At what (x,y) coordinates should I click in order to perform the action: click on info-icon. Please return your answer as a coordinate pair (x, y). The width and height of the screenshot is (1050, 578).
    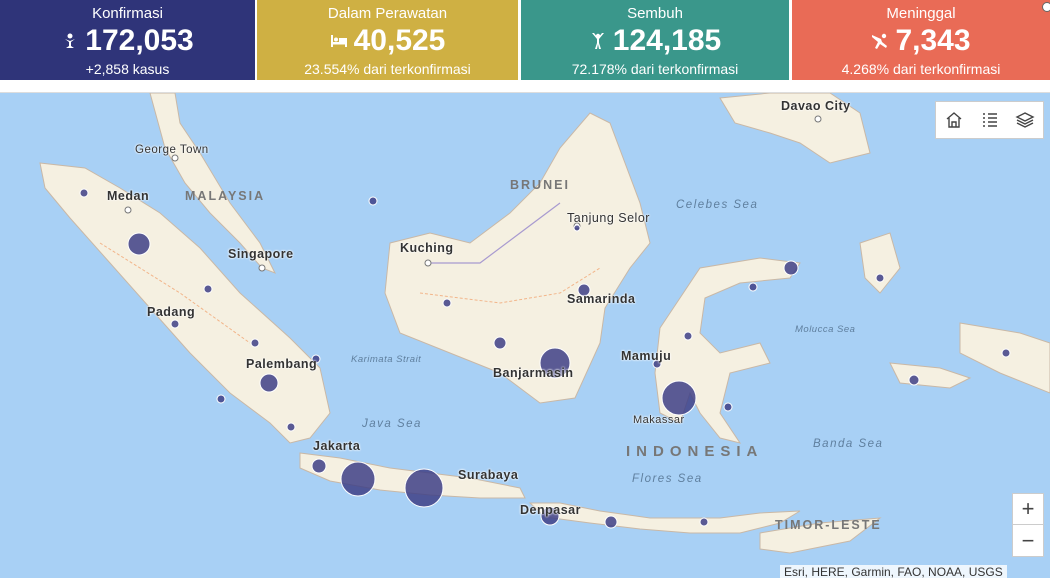
    Looking at the image, I should click on (1046, 7).